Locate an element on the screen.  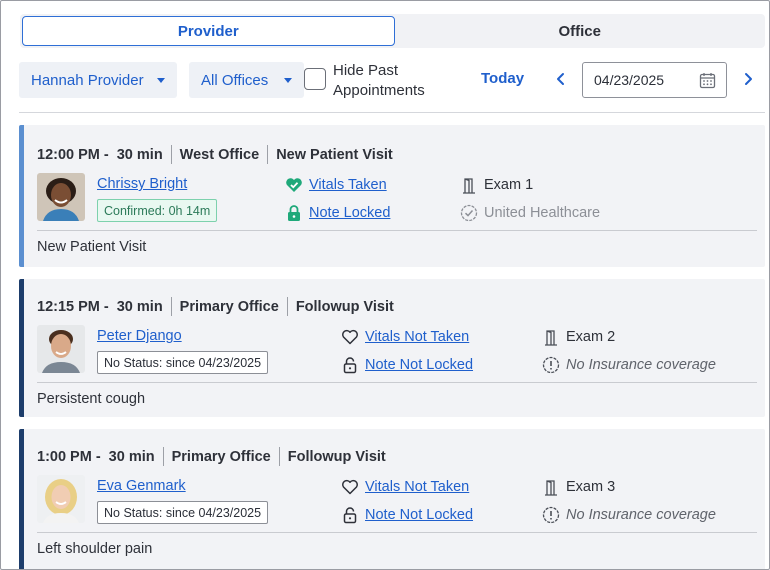
heart-check-icon is located at coordinates (294, 185).